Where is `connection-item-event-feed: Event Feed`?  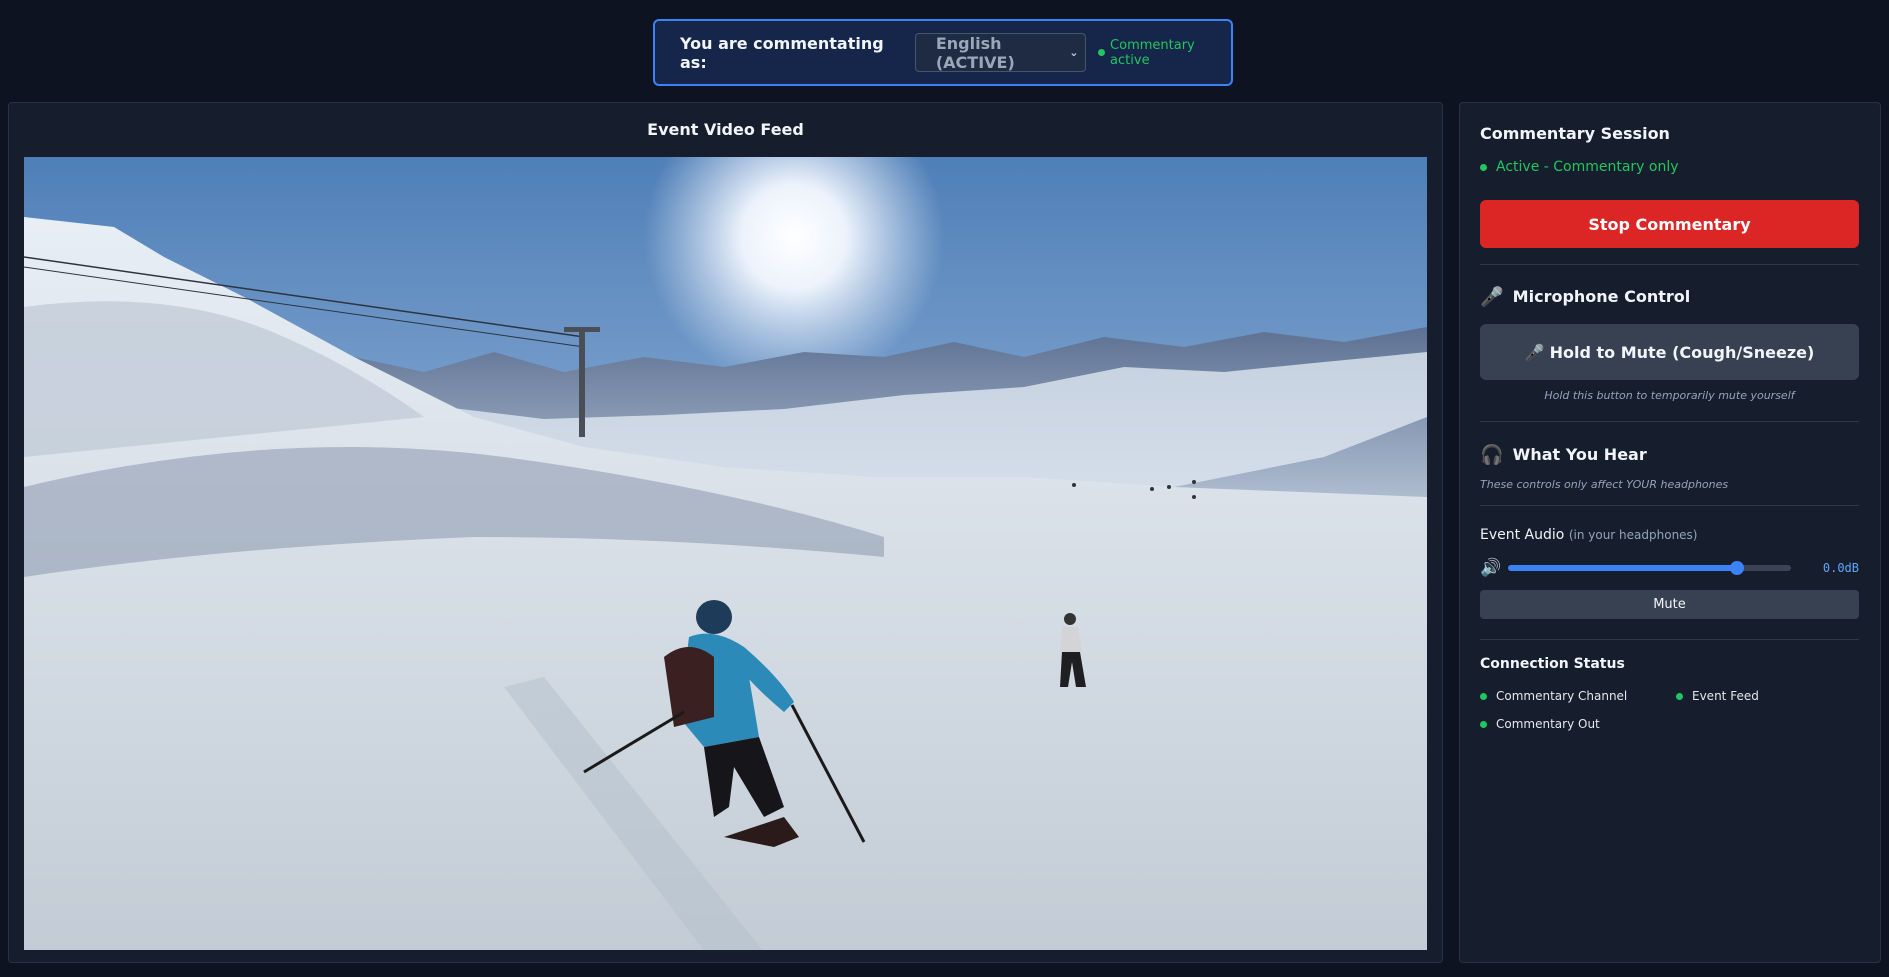
connection-item-event-feed: Event Feed is located at coordinates (1717, 696).